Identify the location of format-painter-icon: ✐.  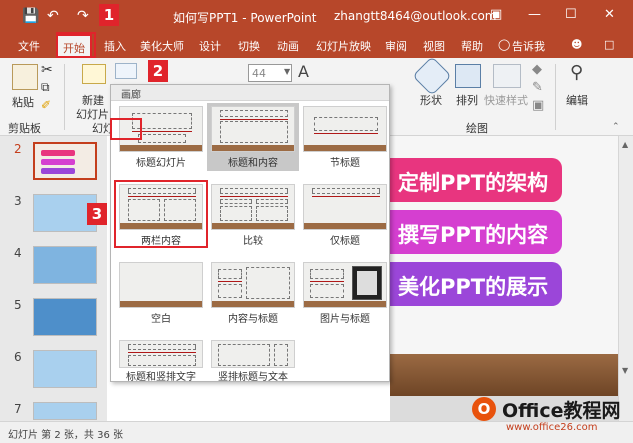
(46, 105).